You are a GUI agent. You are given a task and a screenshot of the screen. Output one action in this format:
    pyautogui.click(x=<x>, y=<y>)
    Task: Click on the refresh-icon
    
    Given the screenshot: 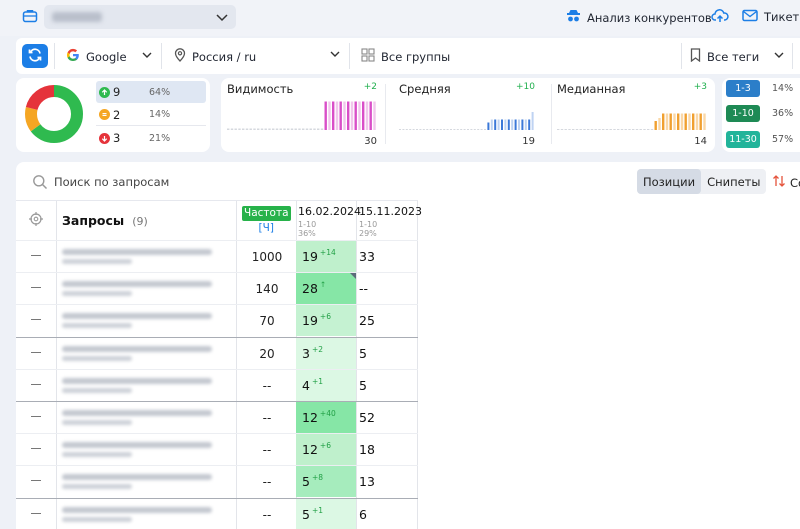 What is the action you would take?
    pyautogui.click(x=35, y=56)
    